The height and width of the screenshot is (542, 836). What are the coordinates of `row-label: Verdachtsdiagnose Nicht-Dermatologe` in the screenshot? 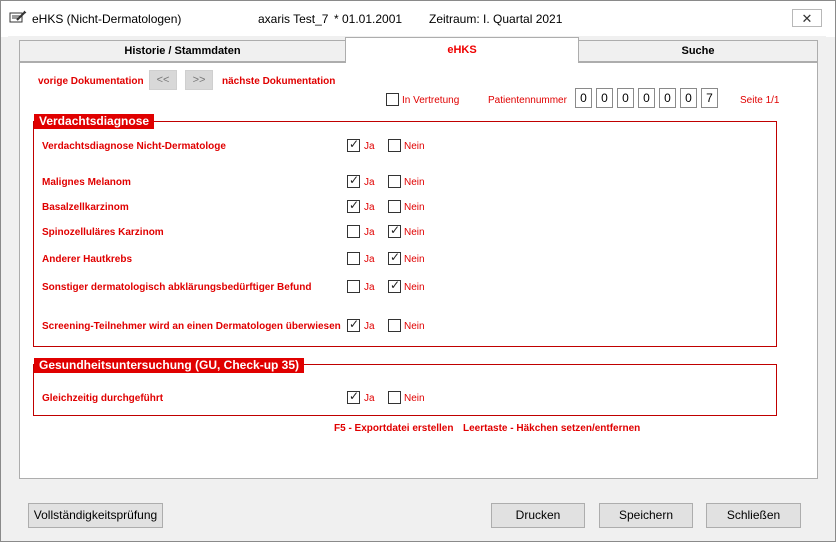 It's located at (134, 146).